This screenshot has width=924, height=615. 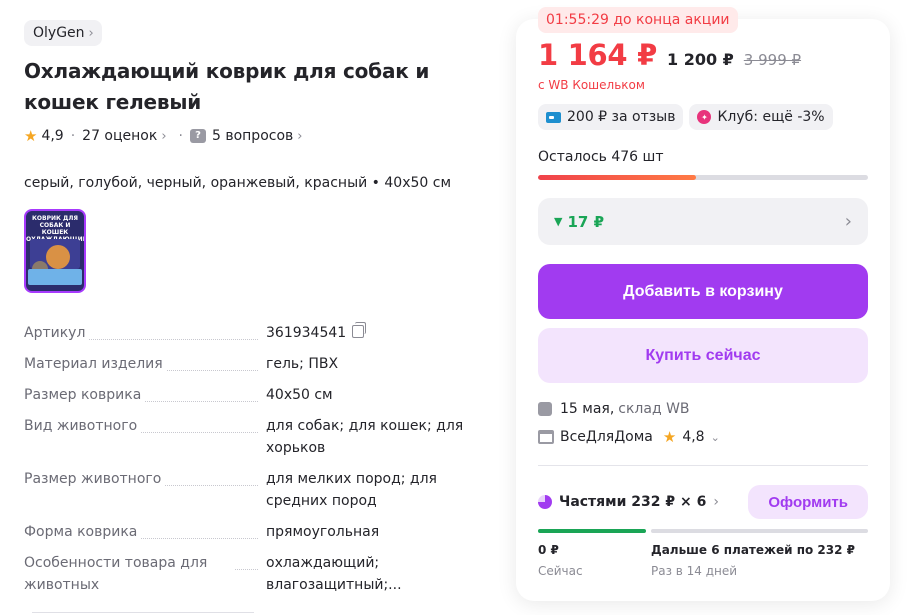 I want to click on chevron-down-icon: ⌄, so click(x=715, y=437).